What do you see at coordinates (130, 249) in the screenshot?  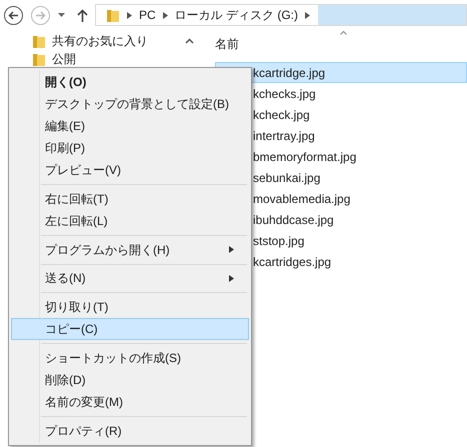 I see `menu-item: プログラムから開く(H)` at bounding box center [130, 249].